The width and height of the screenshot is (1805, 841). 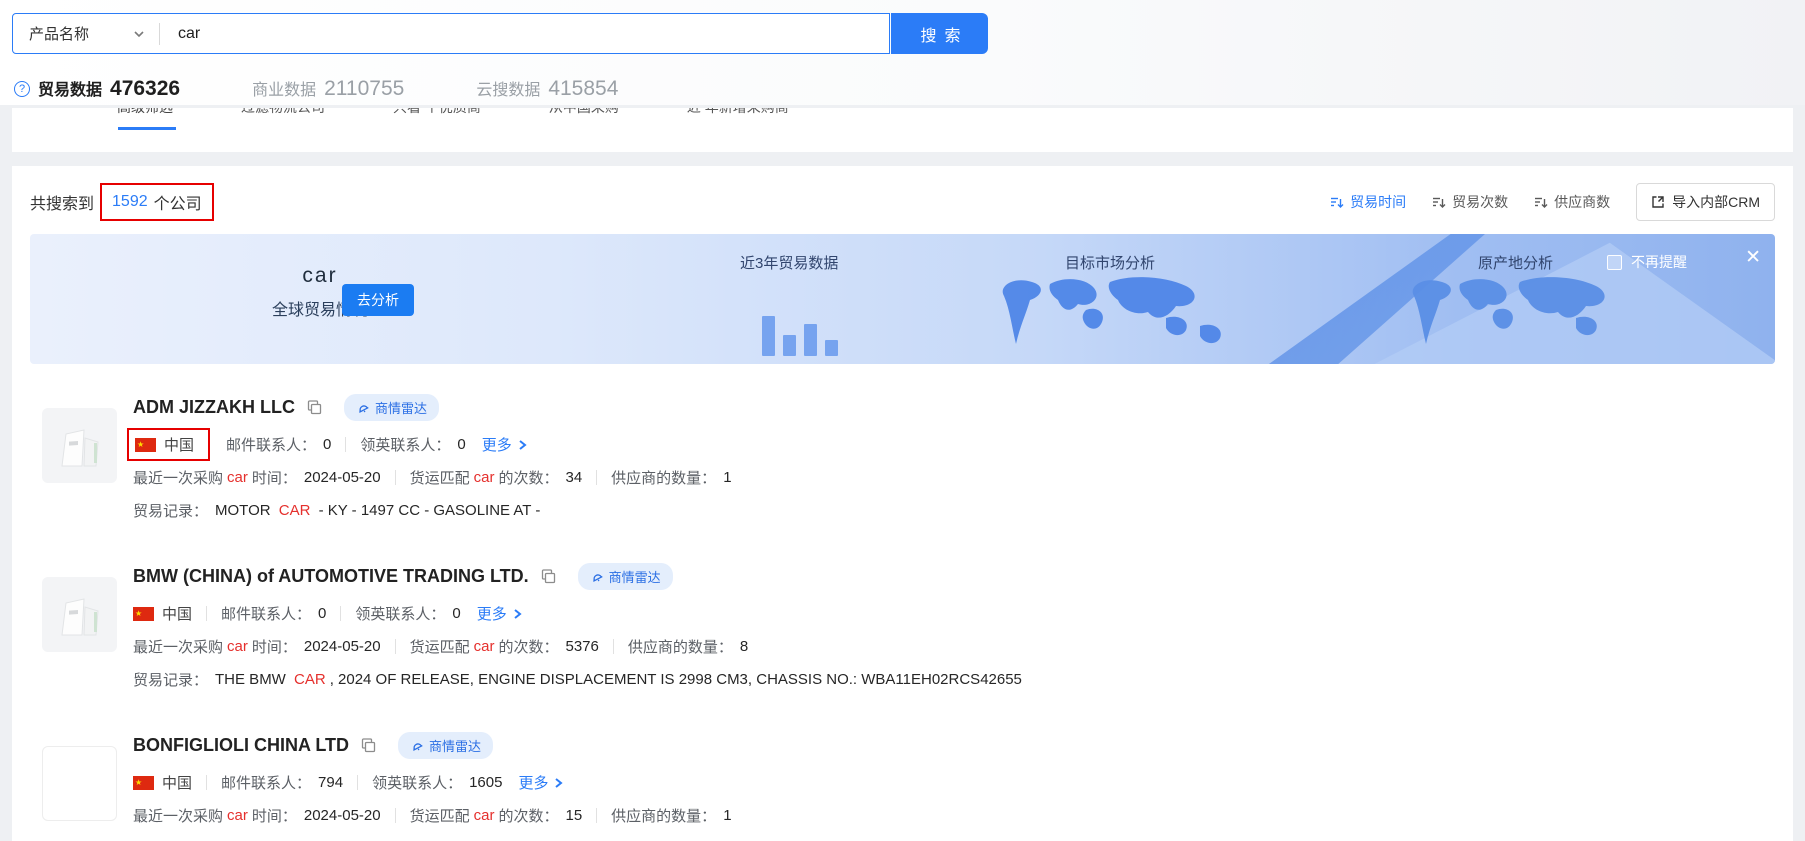 What do you see at coordinates (1716, 202) in the screenshot?
I see `import-crm-label: 导入内部CRM` at bounding box center [1716, 202].